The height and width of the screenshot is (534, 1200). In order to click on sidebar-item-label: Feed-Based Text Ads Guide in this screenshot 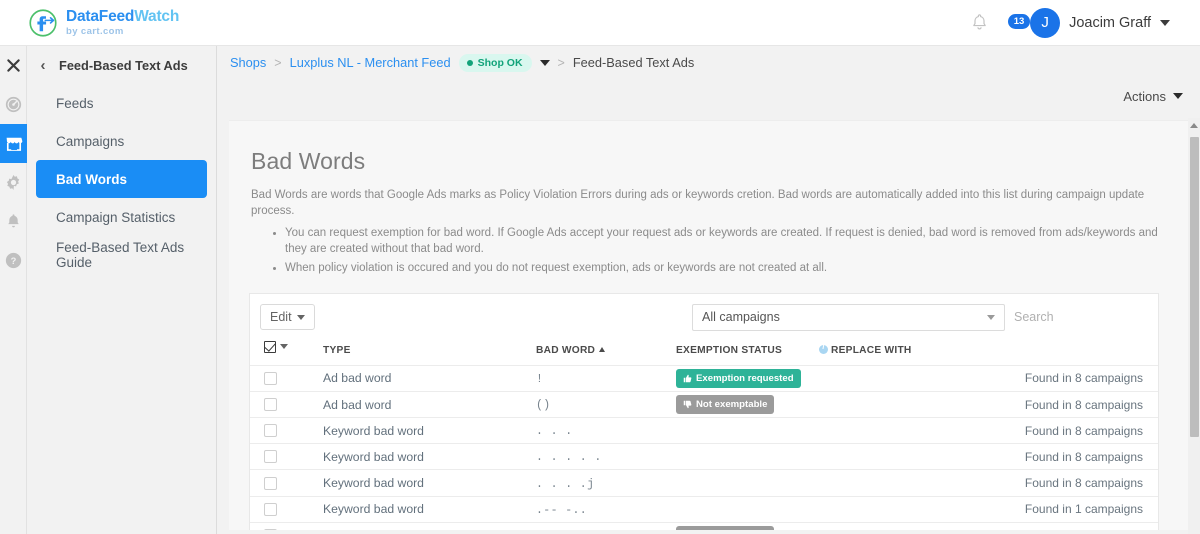, I will do `click(120, 255)`.